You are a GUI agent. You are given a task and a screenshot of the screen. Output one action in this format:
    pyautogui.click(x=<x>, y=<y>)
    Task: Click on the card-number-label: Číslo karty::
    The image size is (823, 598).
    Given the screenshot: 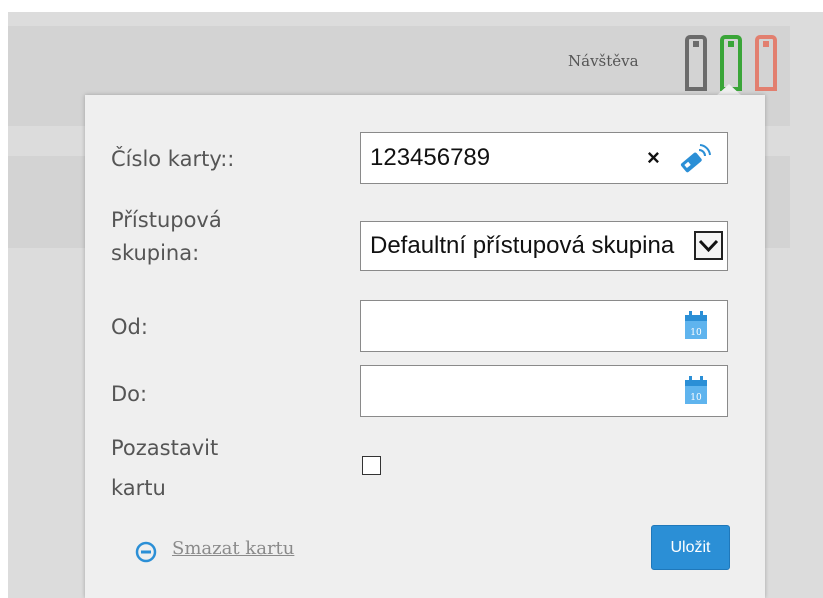 What is the action you would take?
    pyautogui.click(x=173, y=159)
    